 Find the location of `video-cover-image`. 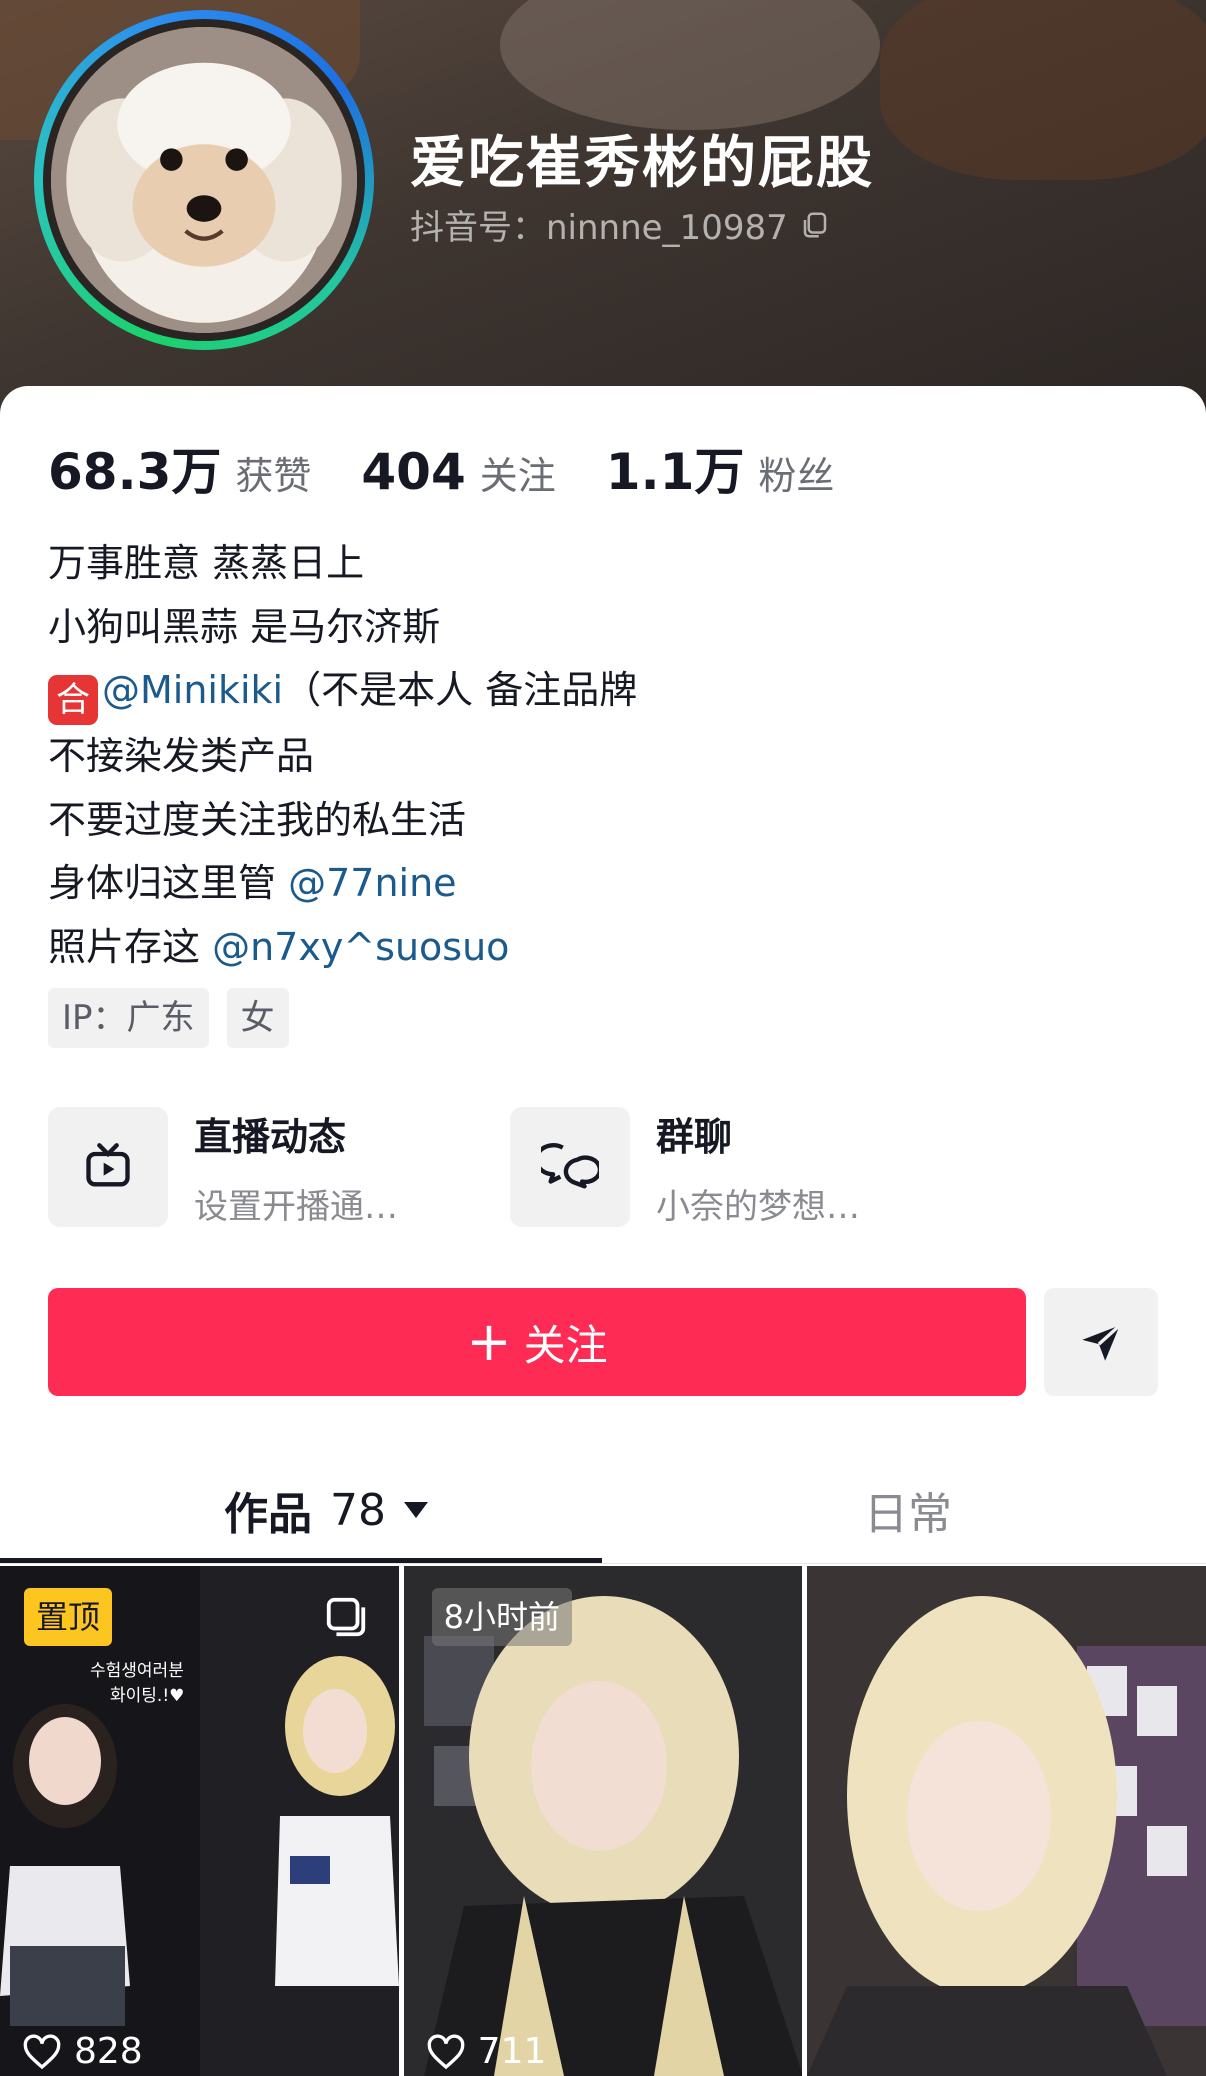

video-cover-image is located at coordinates (1006, 1821).